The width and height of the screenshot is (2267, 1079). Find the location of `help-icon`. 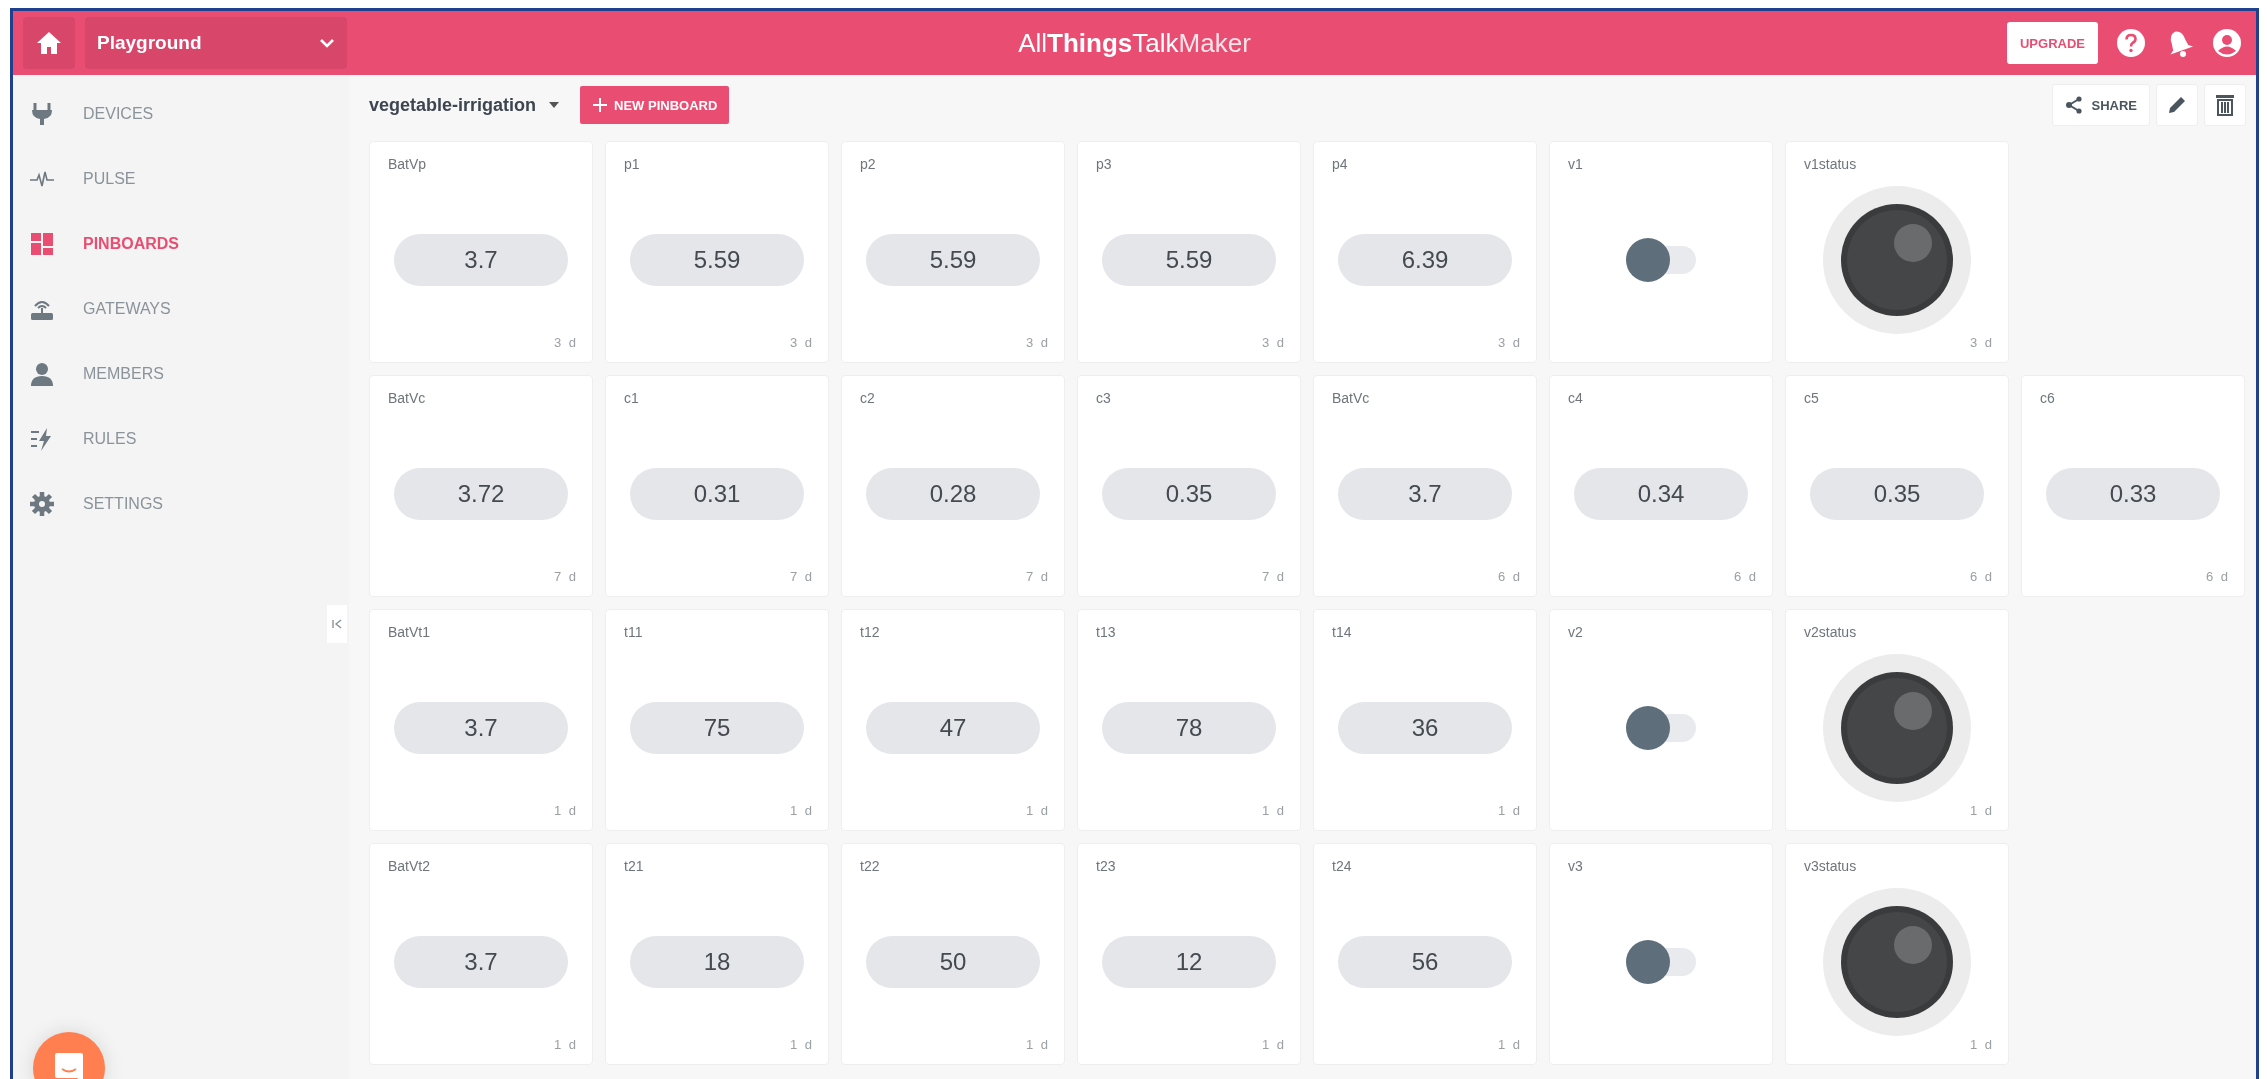

help-icon is located at coordinates (2131, 43).